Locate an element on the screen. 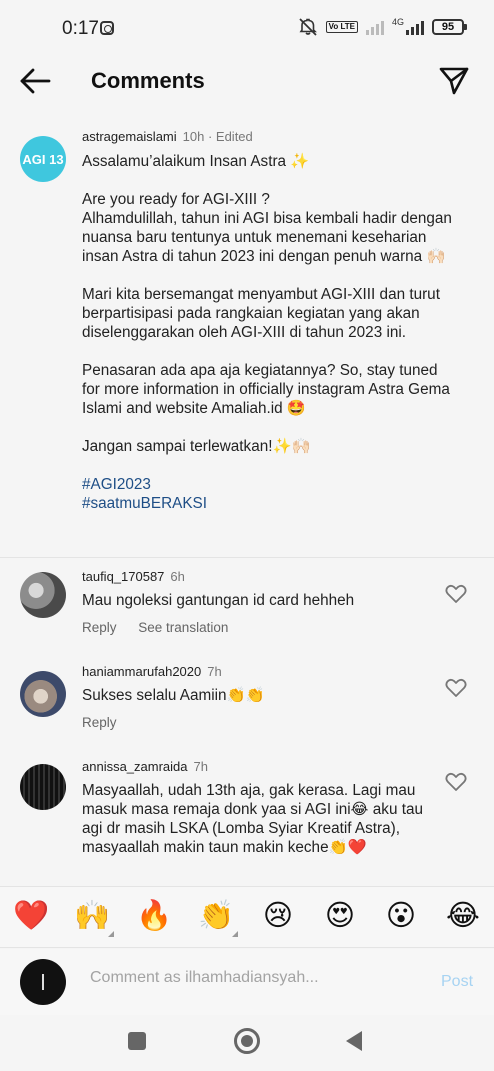  signal-icon is located at coordinates (374, 27).